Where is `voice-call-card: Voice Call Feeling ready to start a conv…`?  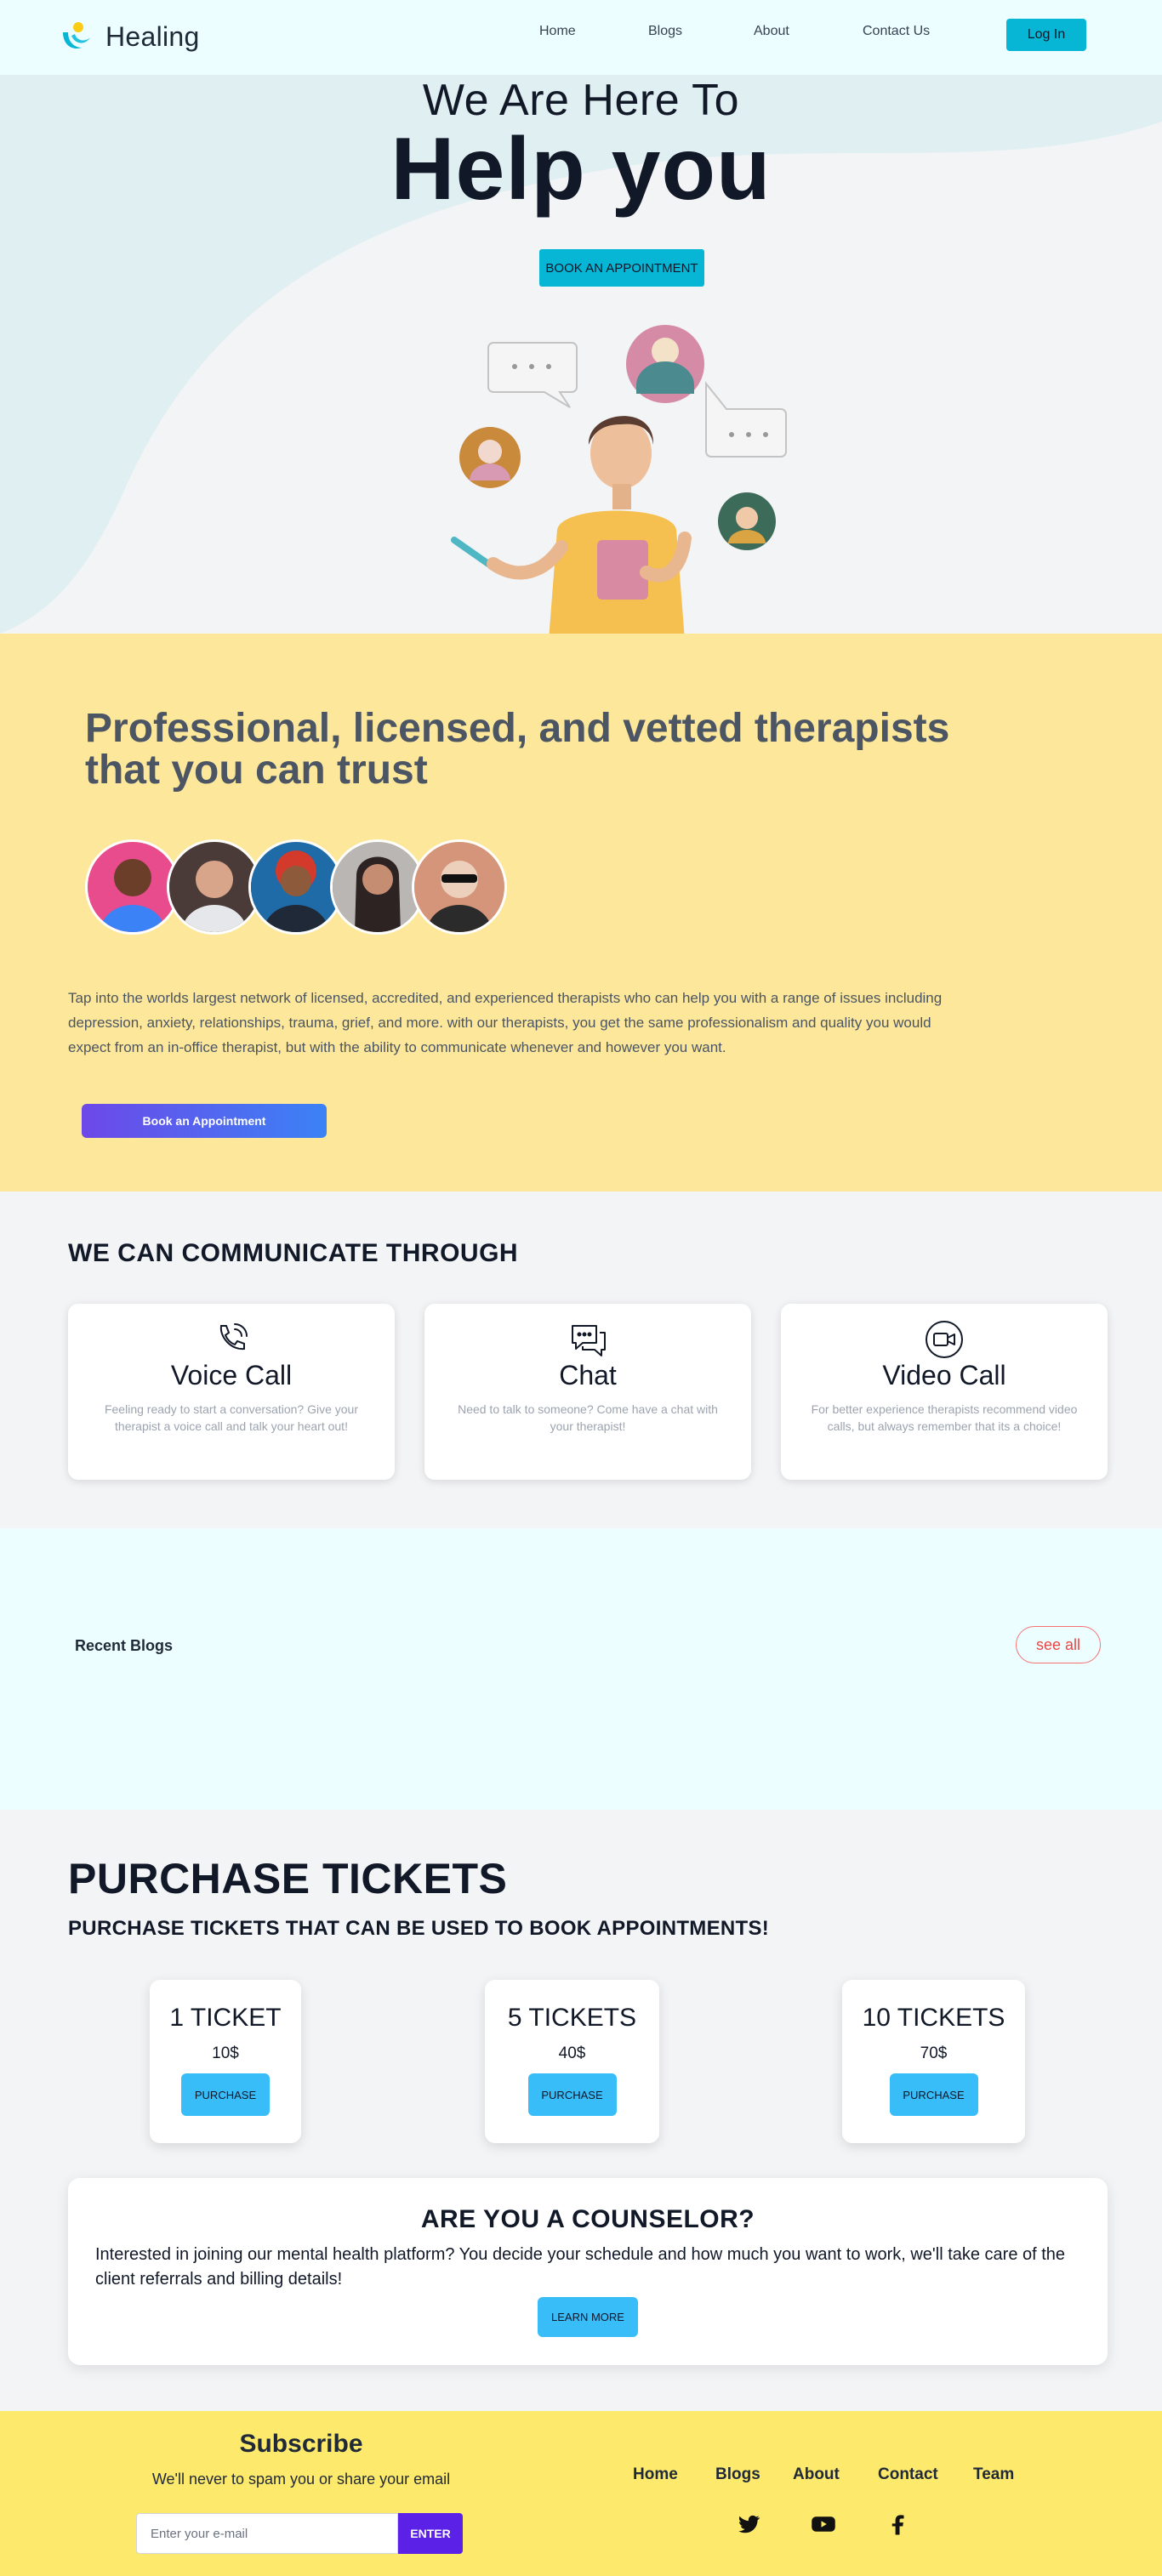
voice-call-card: Voice Call Feeling ready to start a conv… is located at coordinates (231, 1392).